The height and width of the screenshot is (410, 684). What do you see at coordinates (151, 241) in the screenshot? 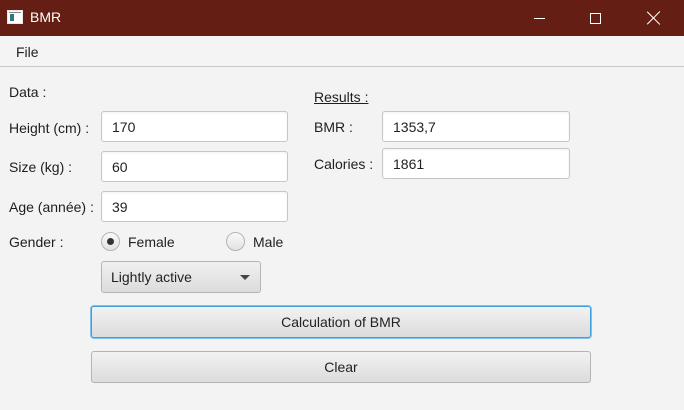
I see `female-radio-label: Female` at bounding box center [151, 241].